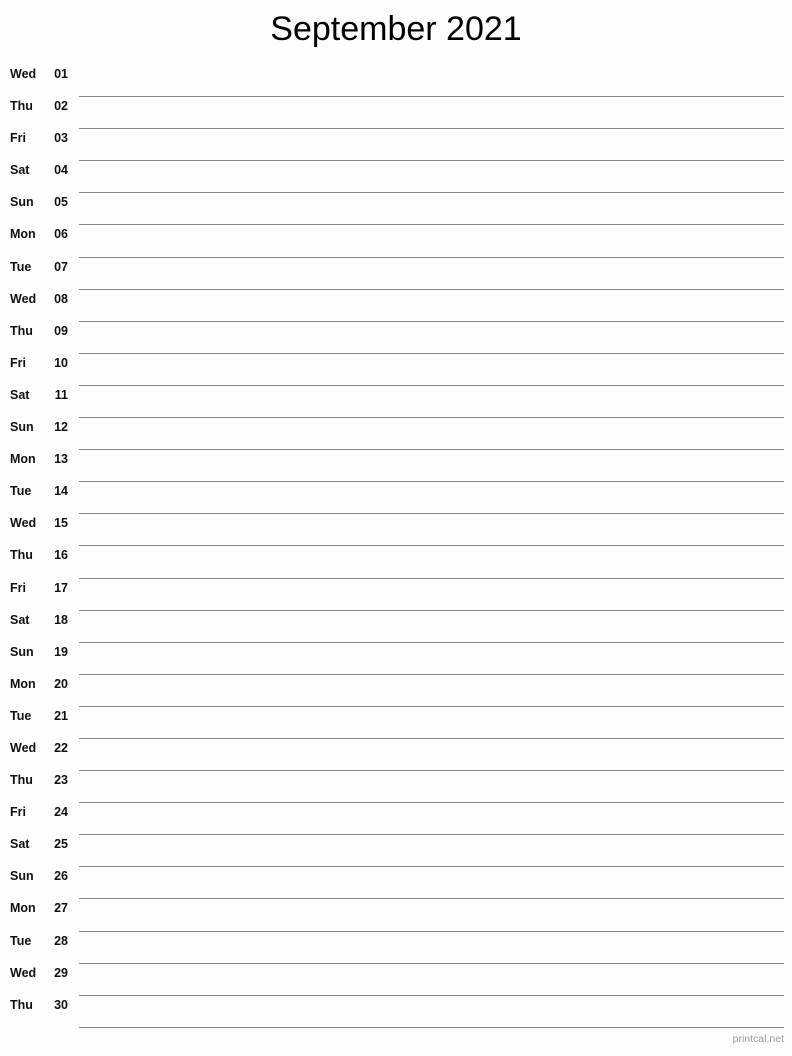  I want to click on day-number-label: 21, so click(61, 715).